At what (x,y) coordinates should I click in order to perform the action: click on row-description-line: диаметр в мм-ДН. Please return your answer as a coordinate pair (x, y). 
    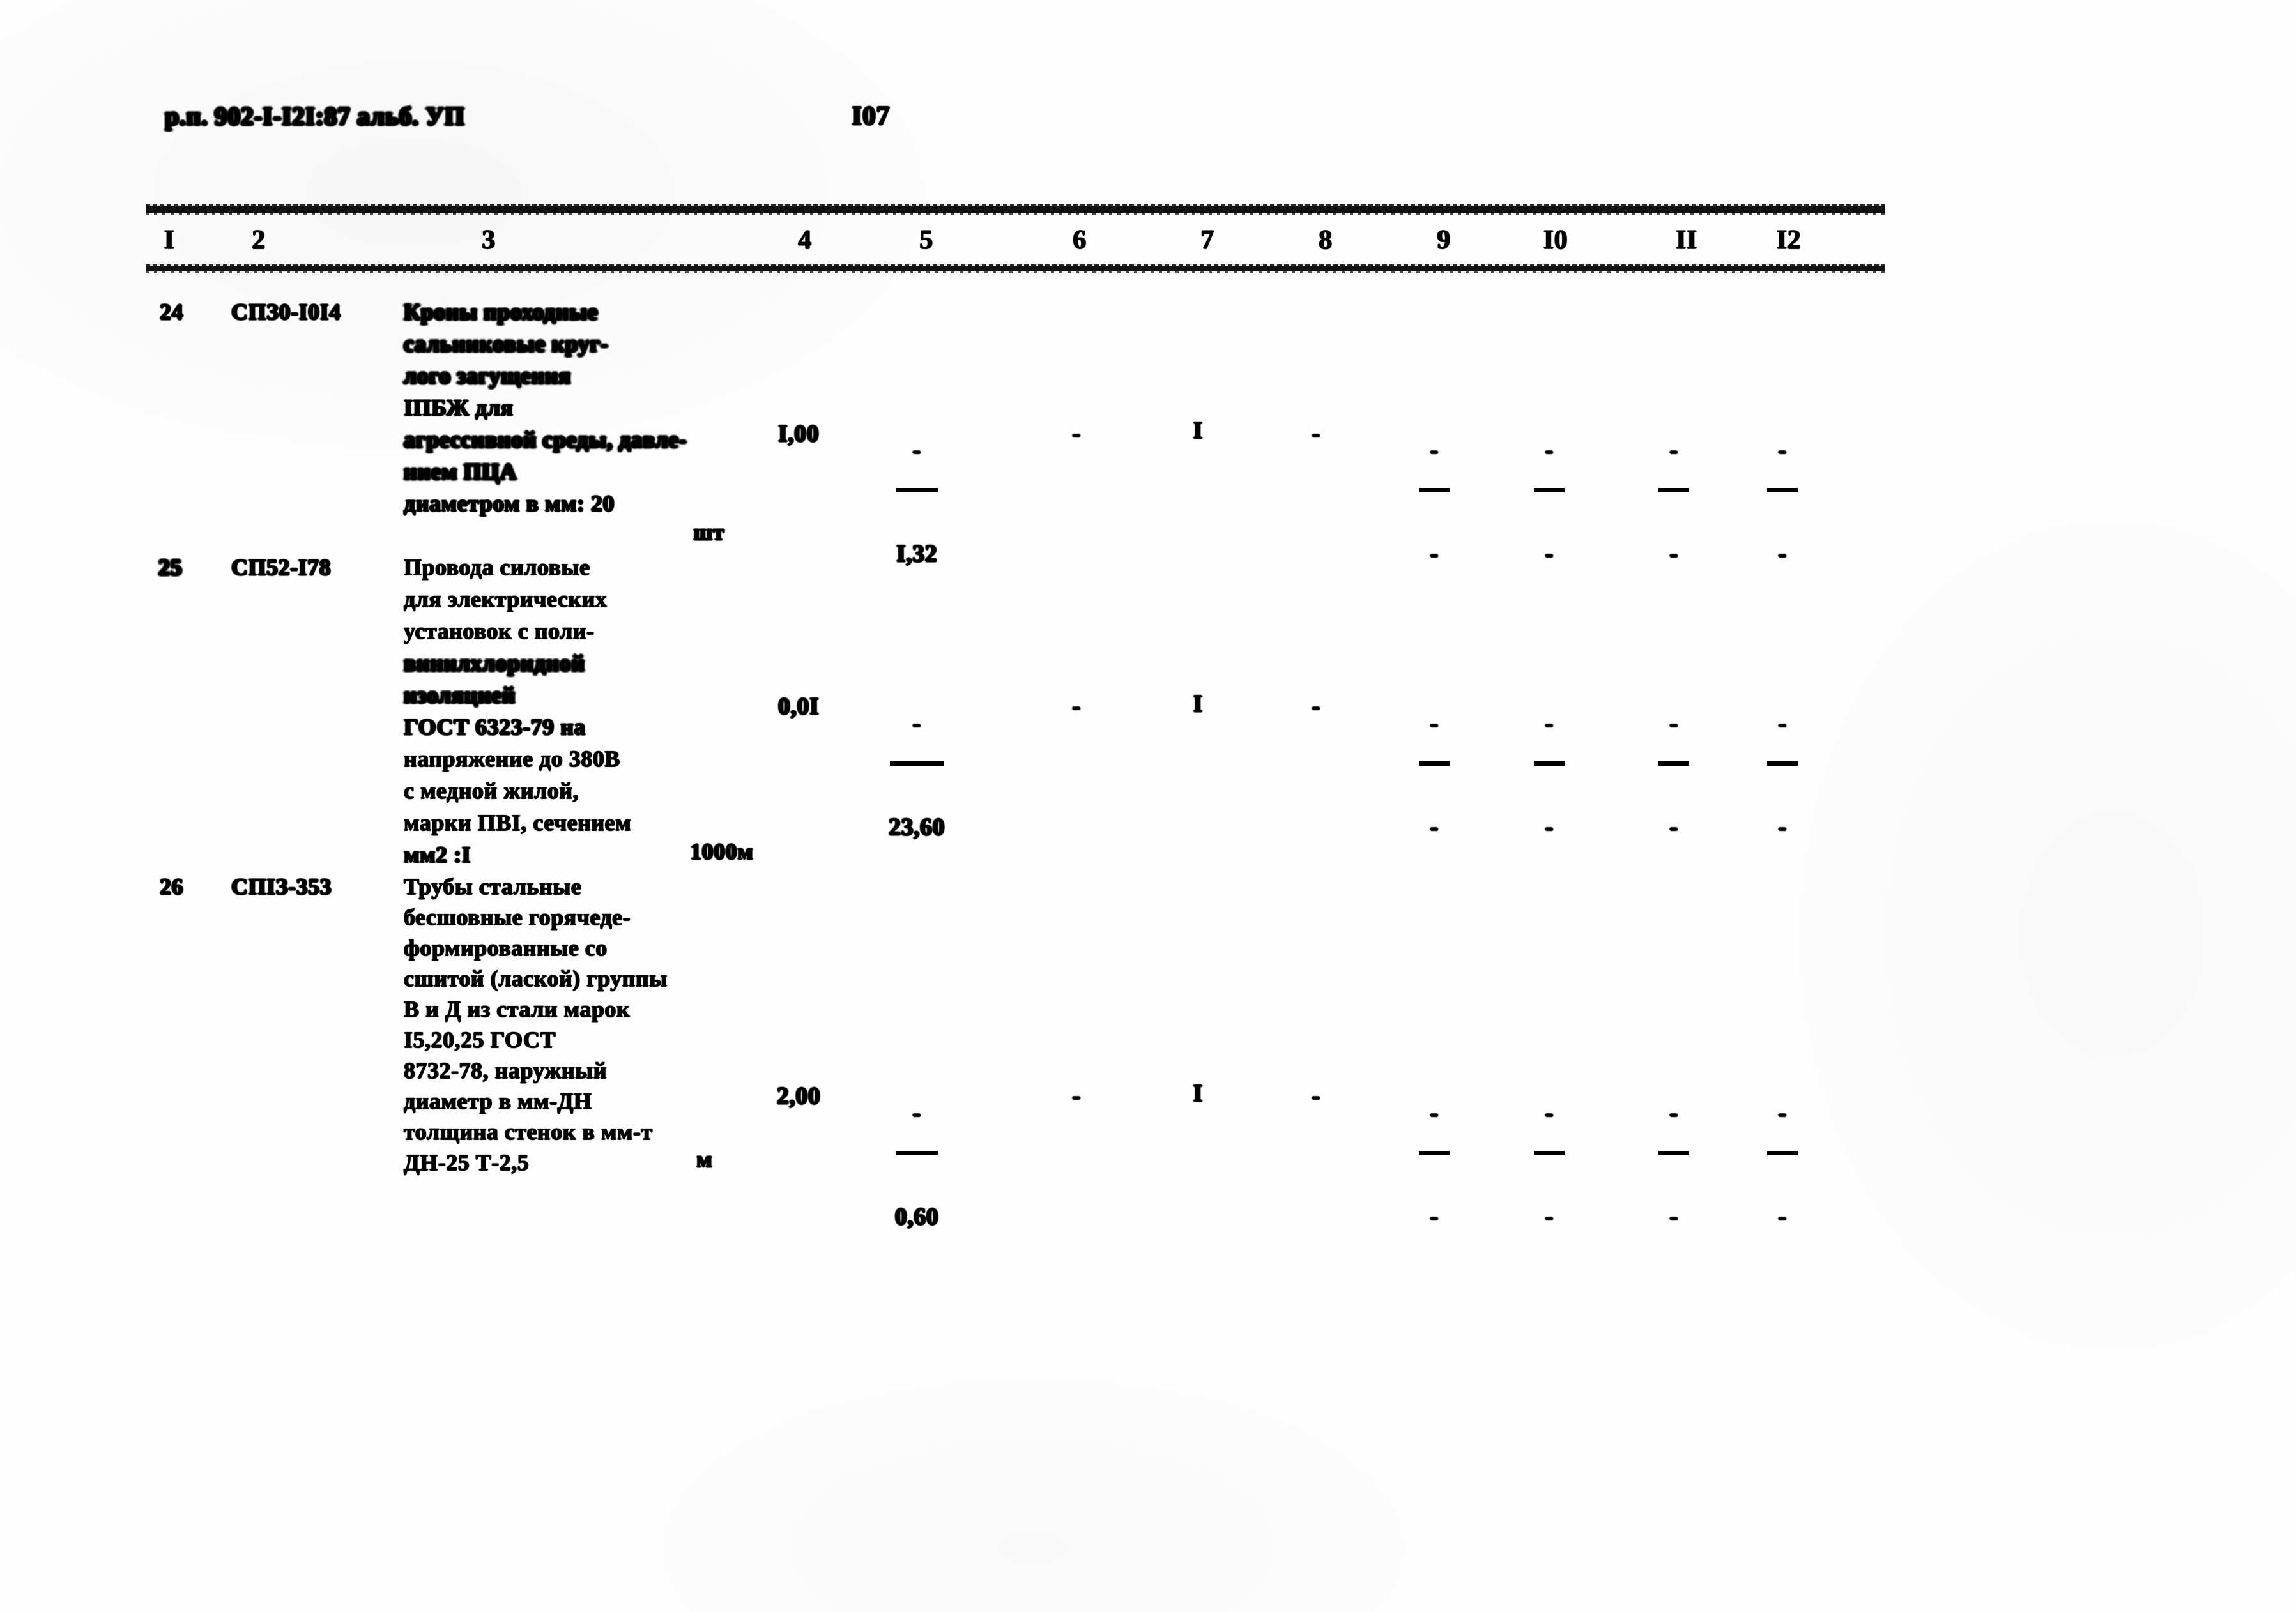
    Looking at the image, I should click on (498, 1101).